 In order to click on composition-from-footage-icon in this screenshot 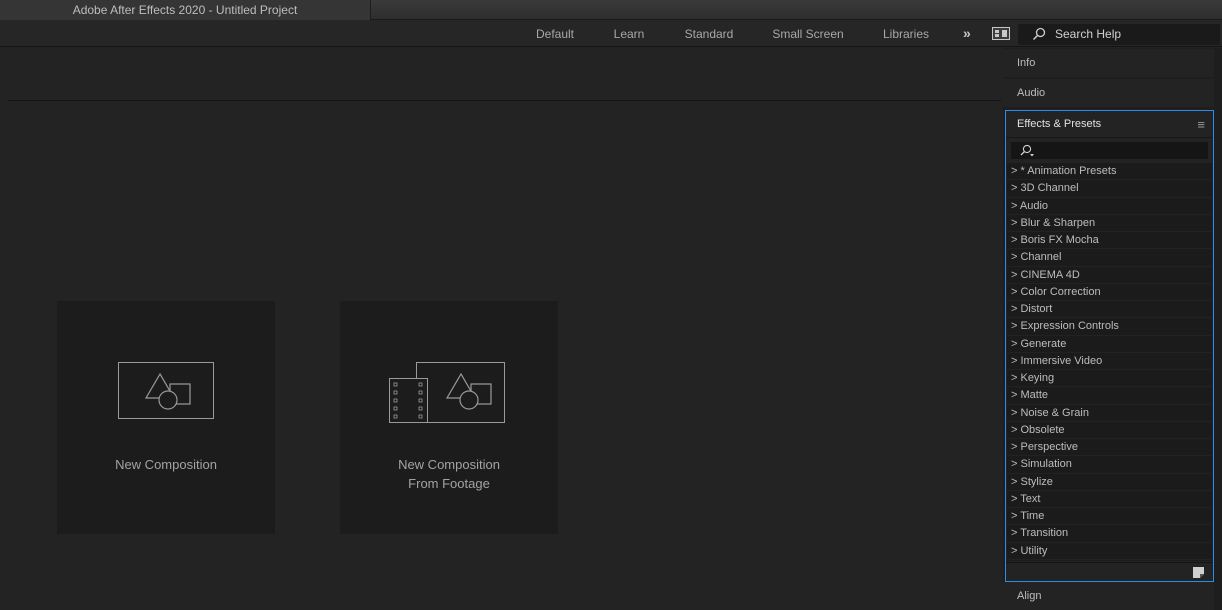, I will do `click(447, 392)`.